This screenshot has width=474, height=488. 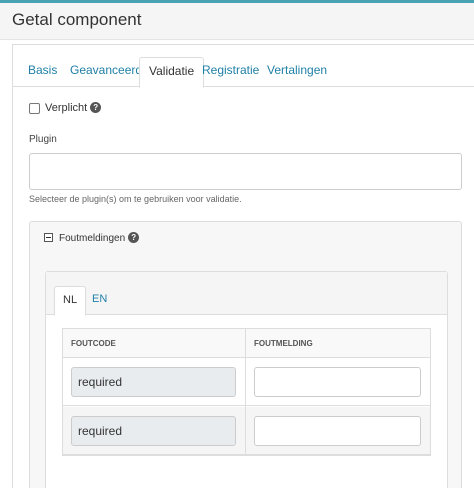 What do you see at coordinates (237, 21) in the screenshot?
I see `modal-header: Getal component` at bounding box center [237, 21].